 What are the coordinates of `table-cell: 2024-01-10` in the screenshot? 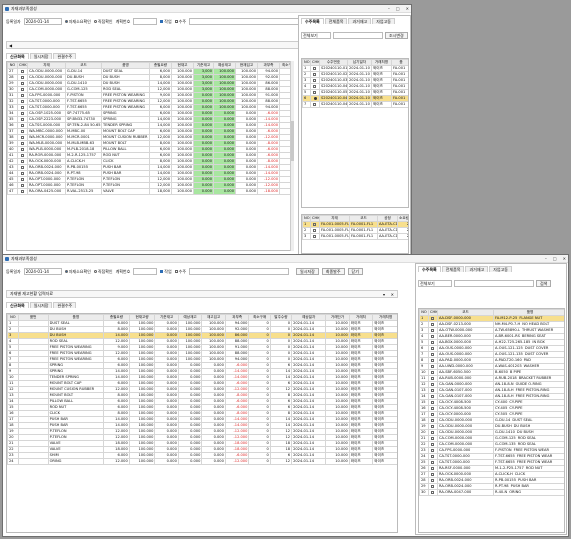 It's located at (359, 80).